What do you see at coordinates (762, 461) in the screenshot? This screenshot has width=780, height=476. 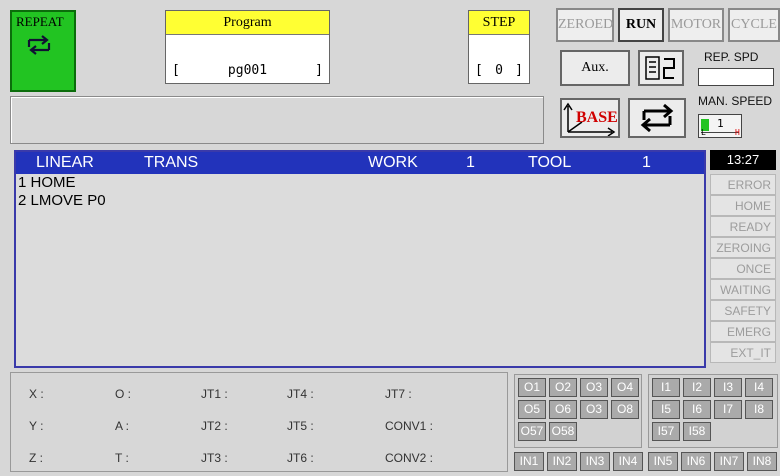 I see `in-button: IN8` at bounding box center [762, 461].